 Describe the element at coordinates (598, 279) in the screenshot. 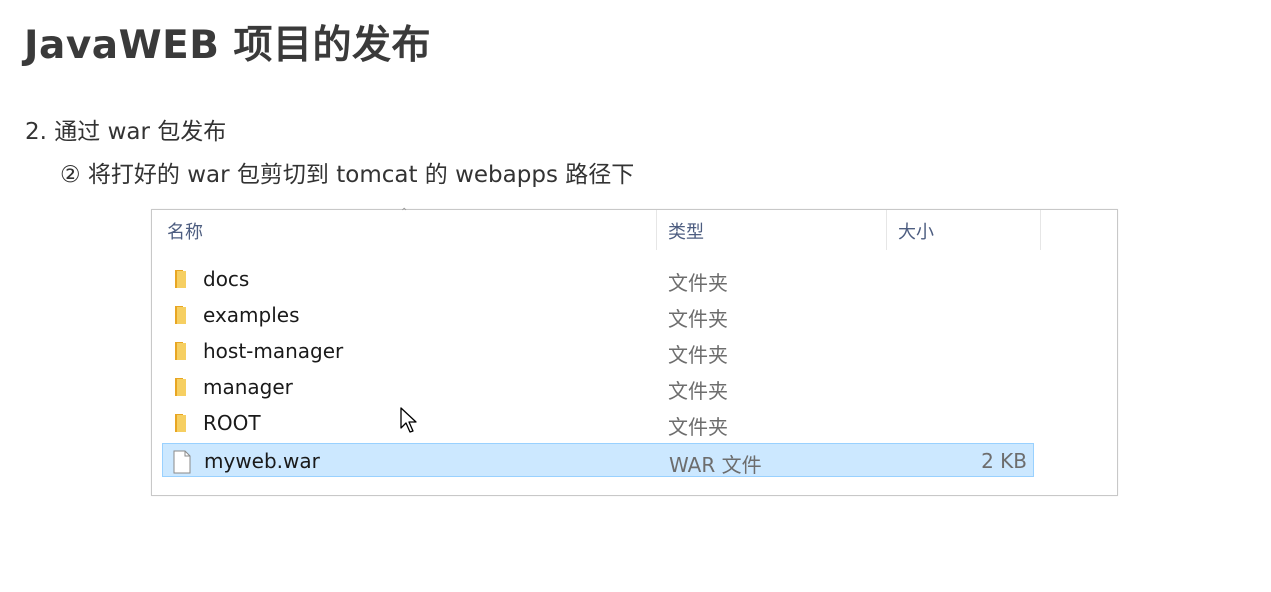

I see `file-row: docs 文件夹` at that location.